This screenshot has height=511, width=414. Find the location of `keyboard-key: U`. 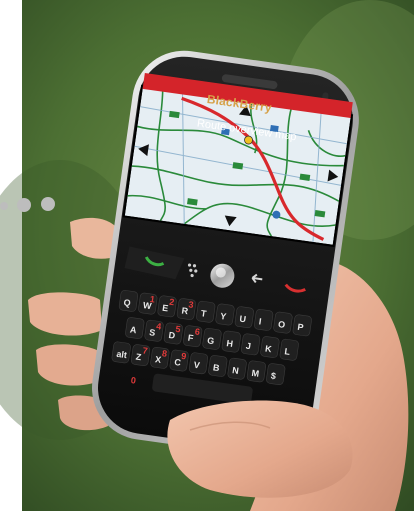

keyboard-key: U is located at coordinates (244, 317).